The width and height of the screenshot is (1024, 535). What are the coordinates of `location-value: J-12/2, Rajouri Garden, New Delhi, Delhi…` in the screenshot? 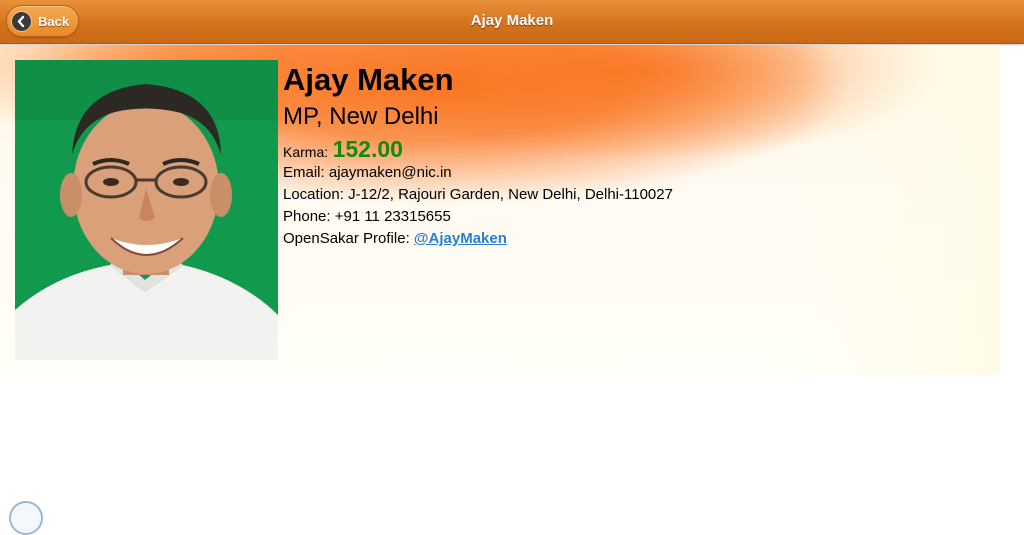 It's located at (510, 194).